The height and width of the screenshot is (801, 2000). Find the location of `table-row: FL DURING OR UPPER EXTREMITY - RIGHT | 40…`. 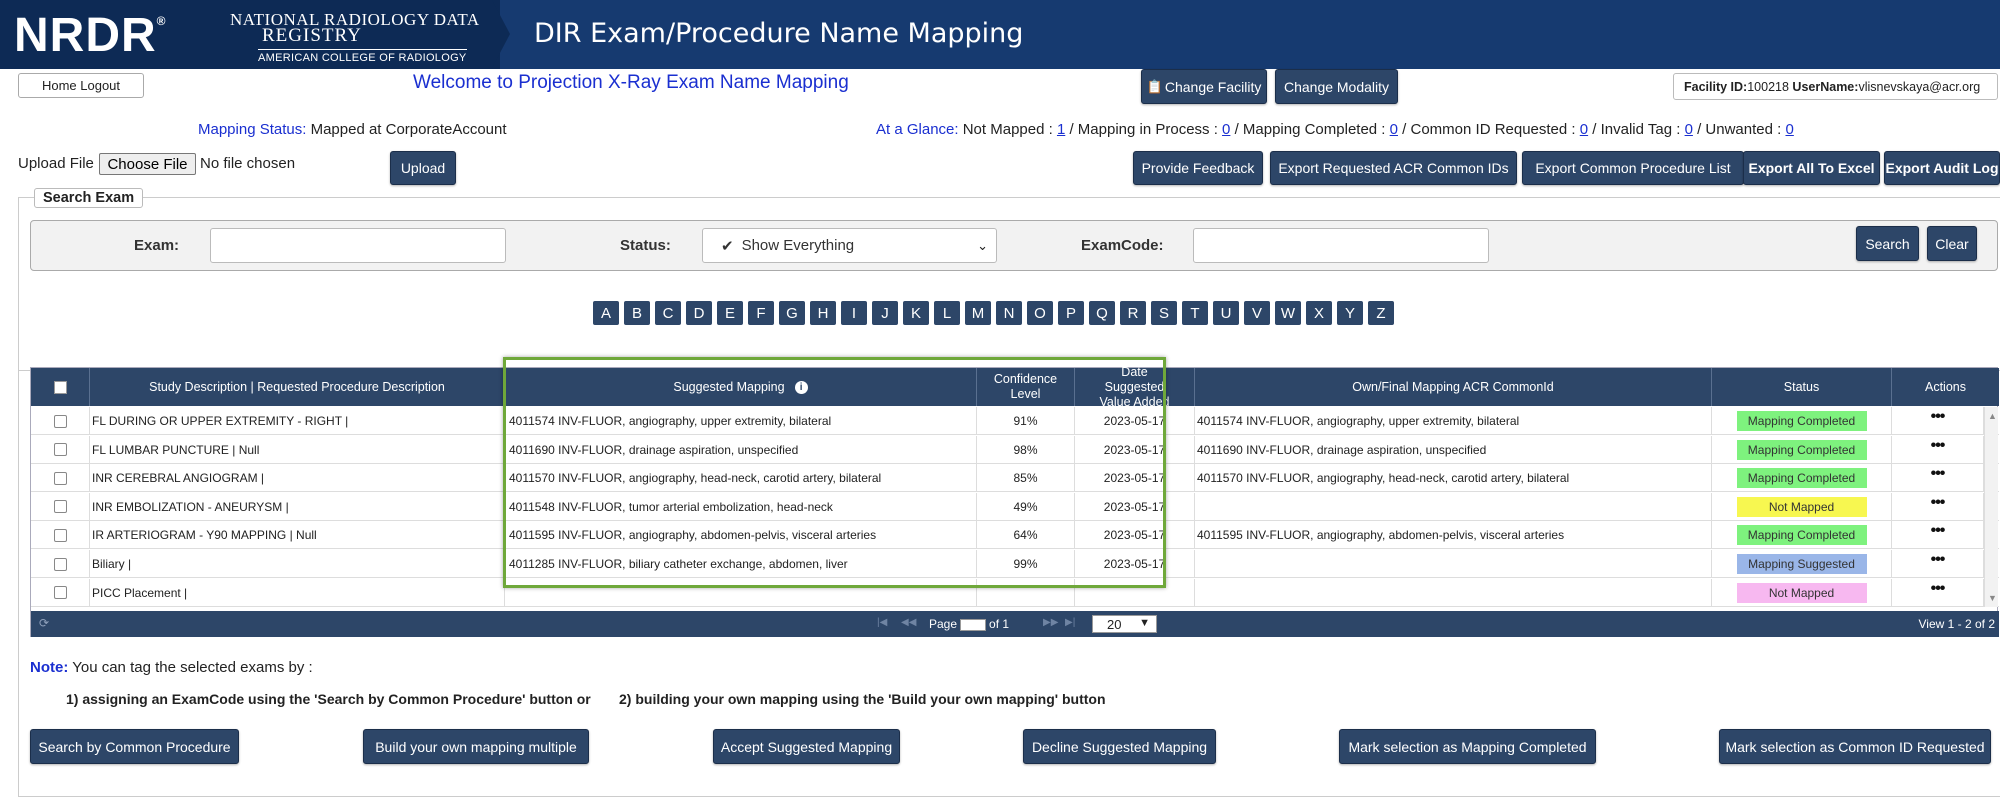

table-row: FL DURING OR UPPER EXTREMITY - RIGHT | 40… is located at coordinates (1015, 421).